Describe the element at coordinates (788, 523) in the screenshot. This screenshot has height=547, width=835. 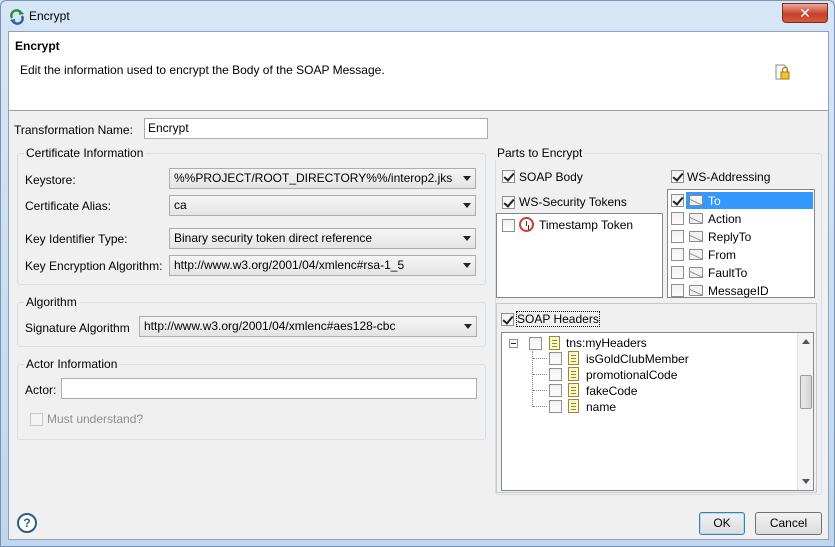
I see `cancel-button: Cancel` at that location.